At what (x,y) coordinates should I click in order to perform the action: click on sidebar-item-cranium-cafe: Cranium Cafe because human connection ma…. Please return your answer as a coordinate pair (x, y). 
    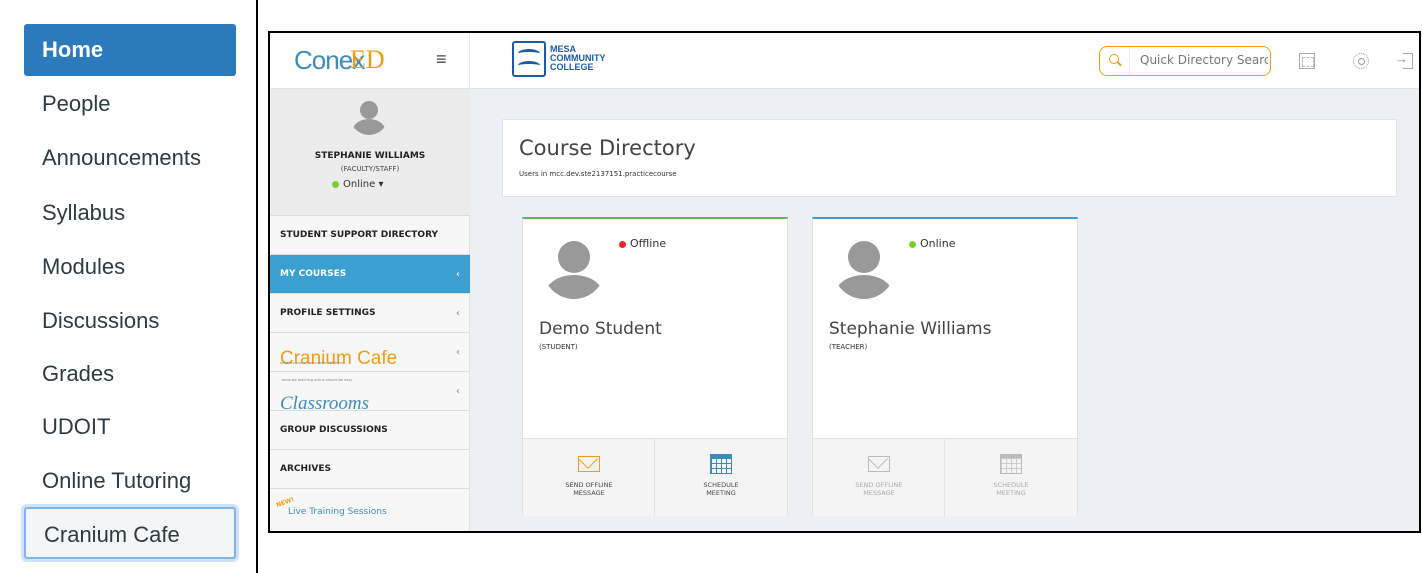
    Looking at the image, I should click on (370, 352).